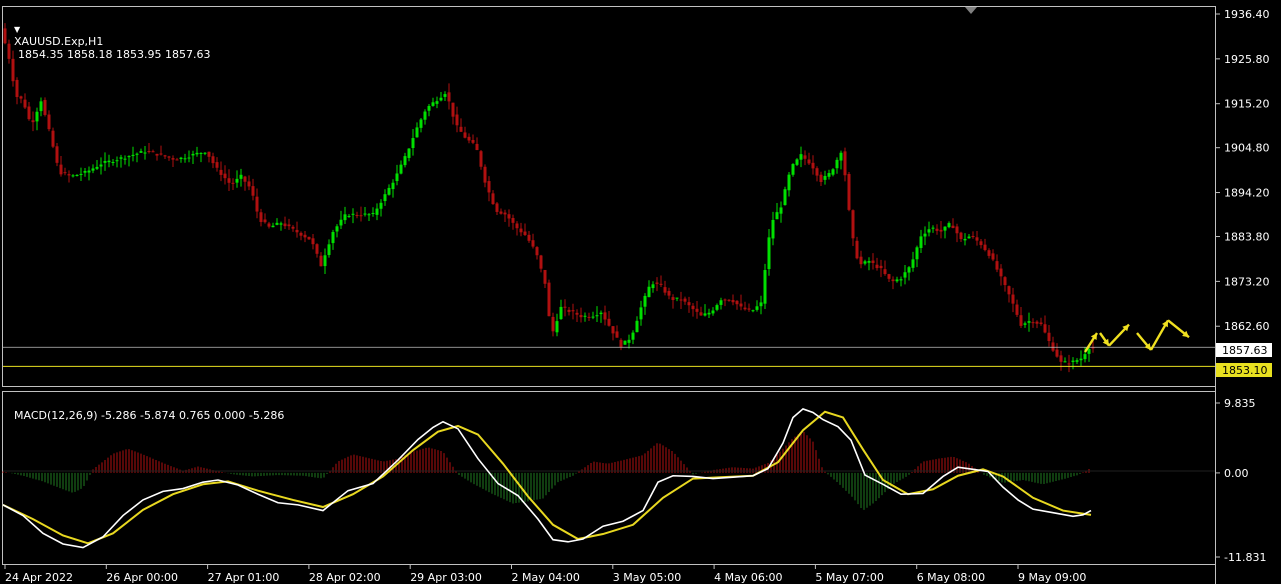 Image resolution: width=1281 pixels, height=584 pixels. Describe the element at coordinates (58, 41) in the screenshot. I see `symbol-label: XAUUSD.Exp,H1` at that location.